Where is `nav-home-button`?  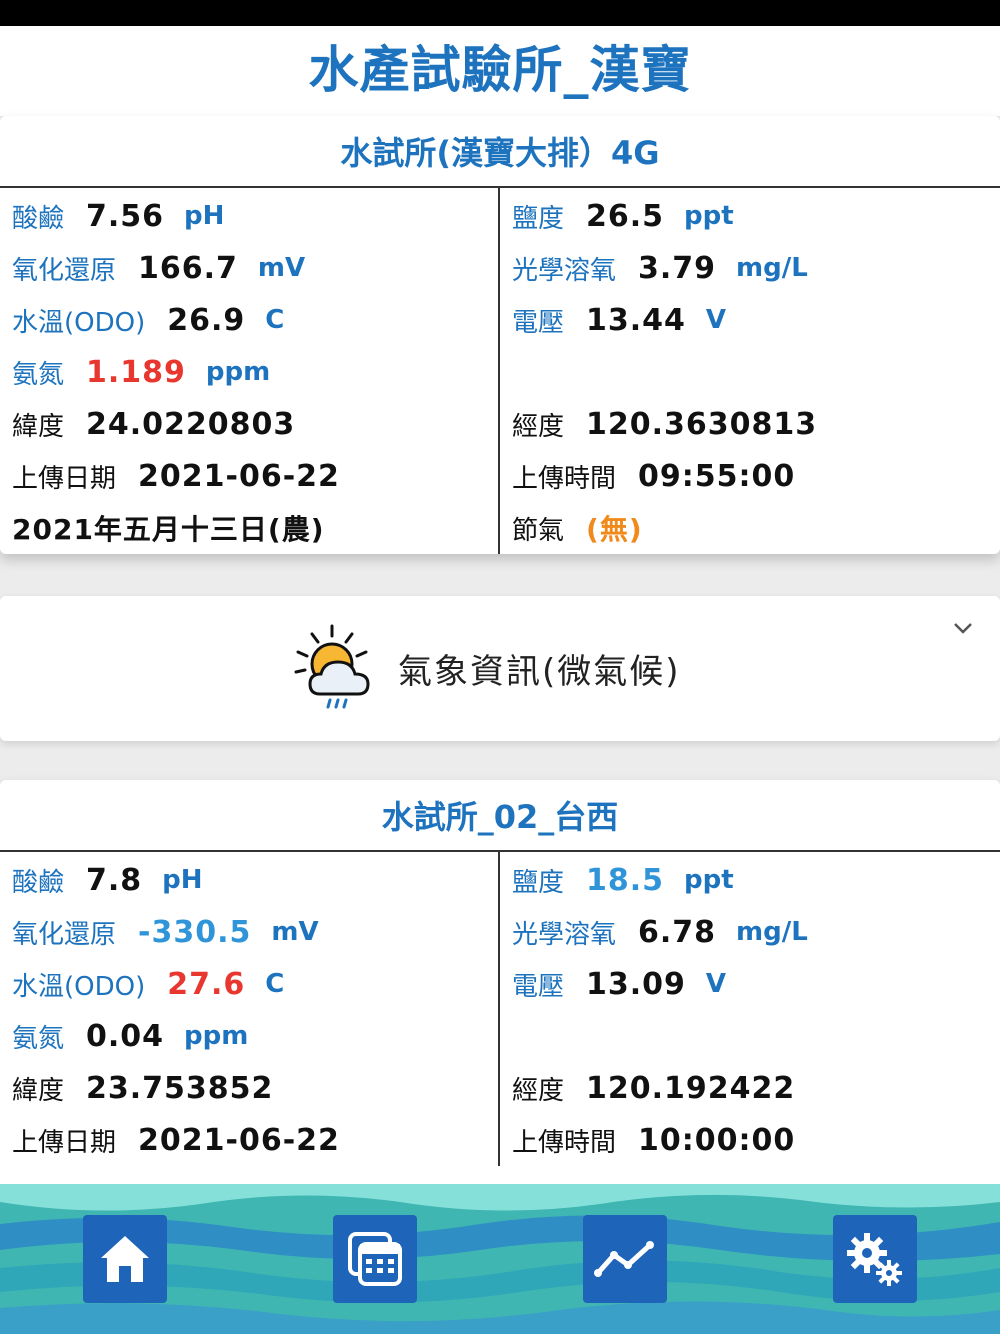
nav-home-button is located at coordinates (125, 1259).